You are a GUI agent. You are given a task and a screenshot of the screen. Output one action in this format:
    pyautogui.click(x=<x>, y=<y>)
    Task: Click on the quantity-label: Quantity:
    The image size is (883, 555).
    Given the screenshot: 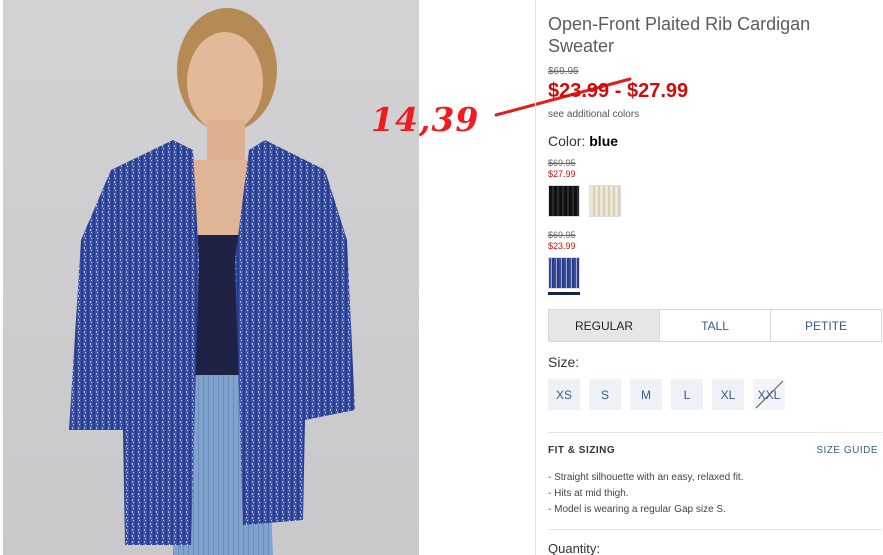 What is the action you would take?
    pyautogui.click(x=574, y=548)
    